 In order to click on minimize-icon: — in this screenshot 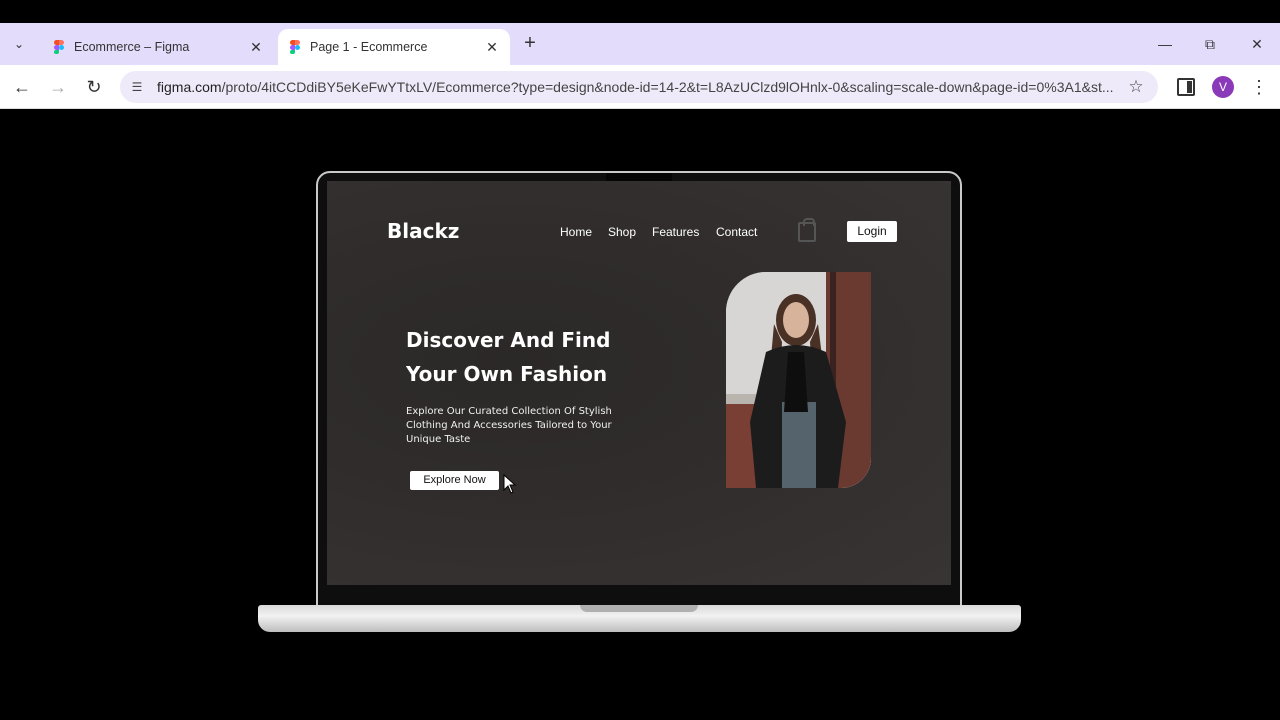, I will do `click(1165, 44)`.